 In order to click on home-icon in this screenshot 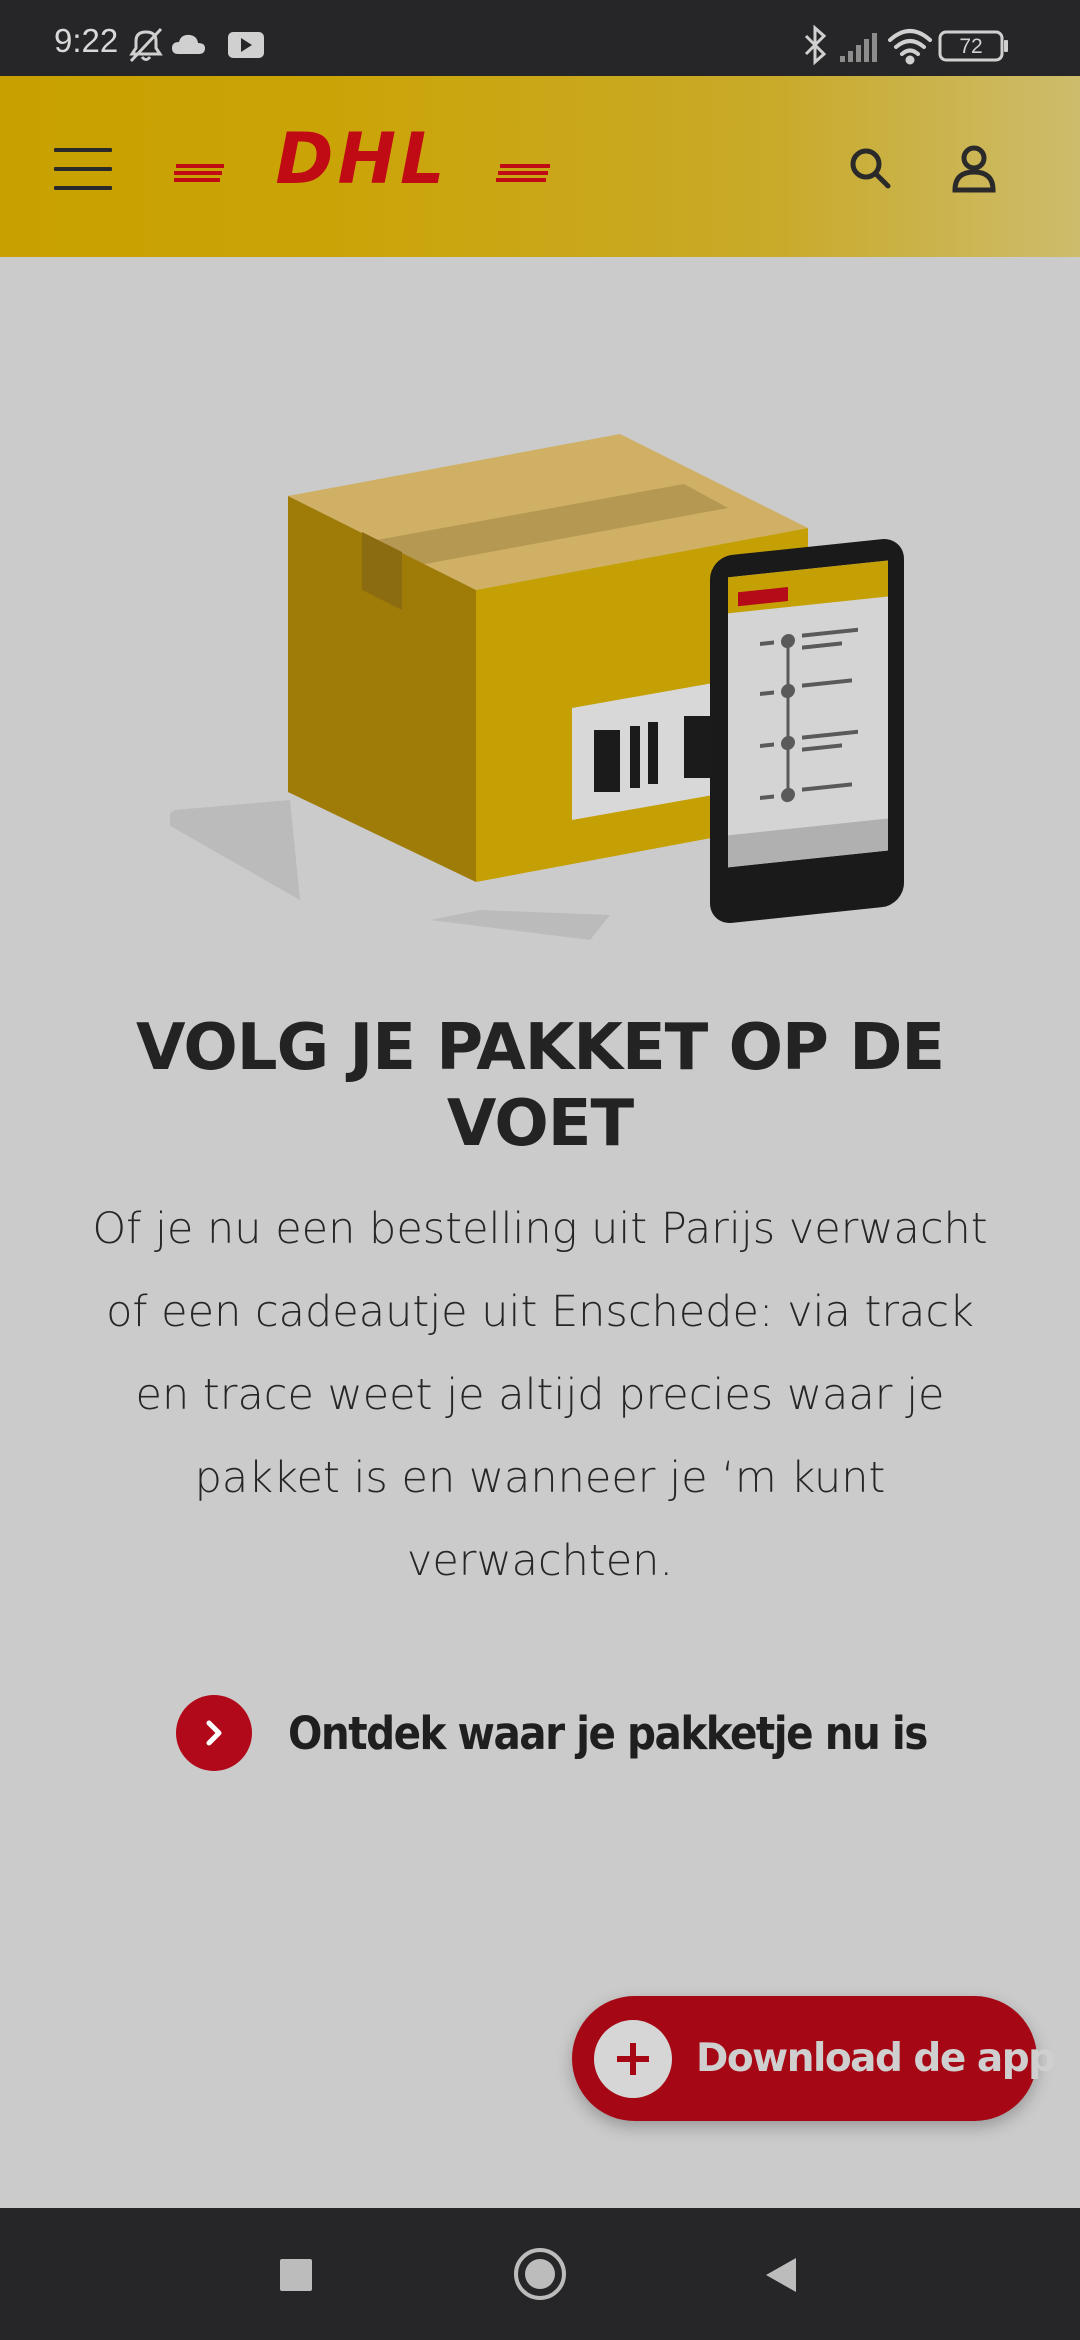, I will do `click(540, 2274)`.